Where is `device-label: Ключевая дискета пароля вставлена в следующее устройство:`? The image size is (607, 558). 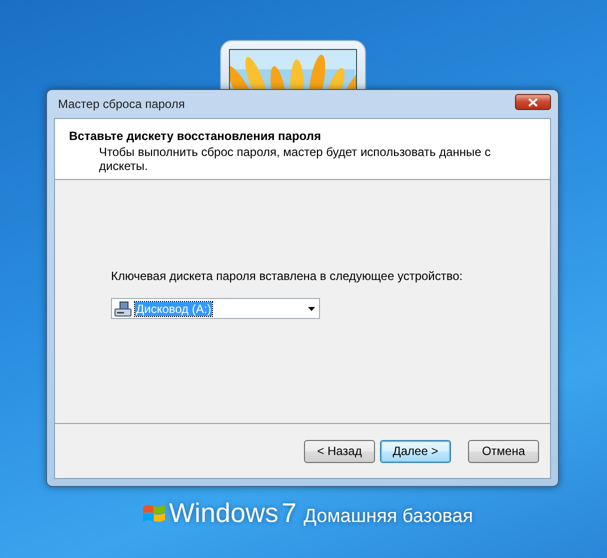
device-label: Ключевая дискета пароля вставлена в следующее устройство: is located at coordinates (287, 276).